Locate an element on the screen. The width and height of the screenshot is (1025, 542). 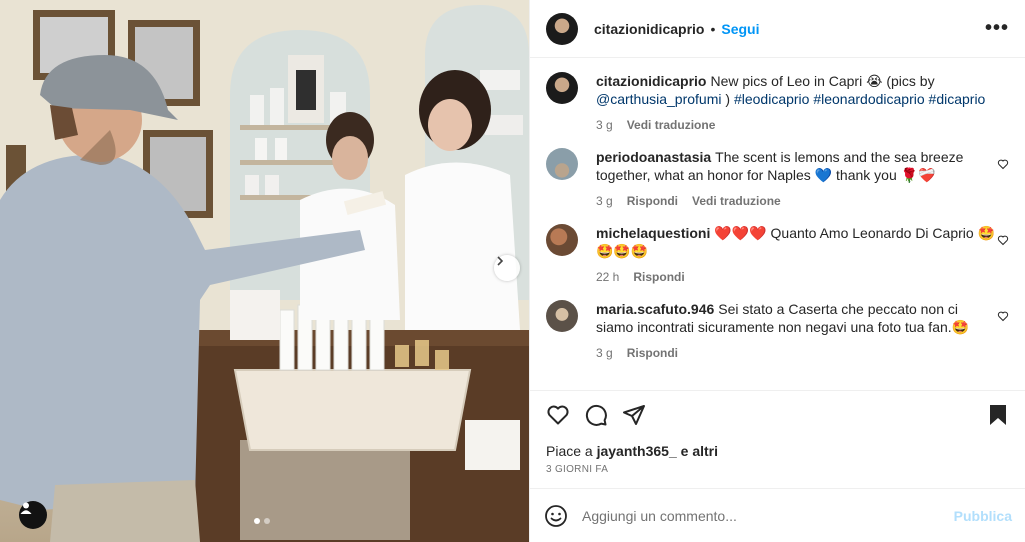
caption-username: citazionidicaprio is located at coordinates (651, 81).